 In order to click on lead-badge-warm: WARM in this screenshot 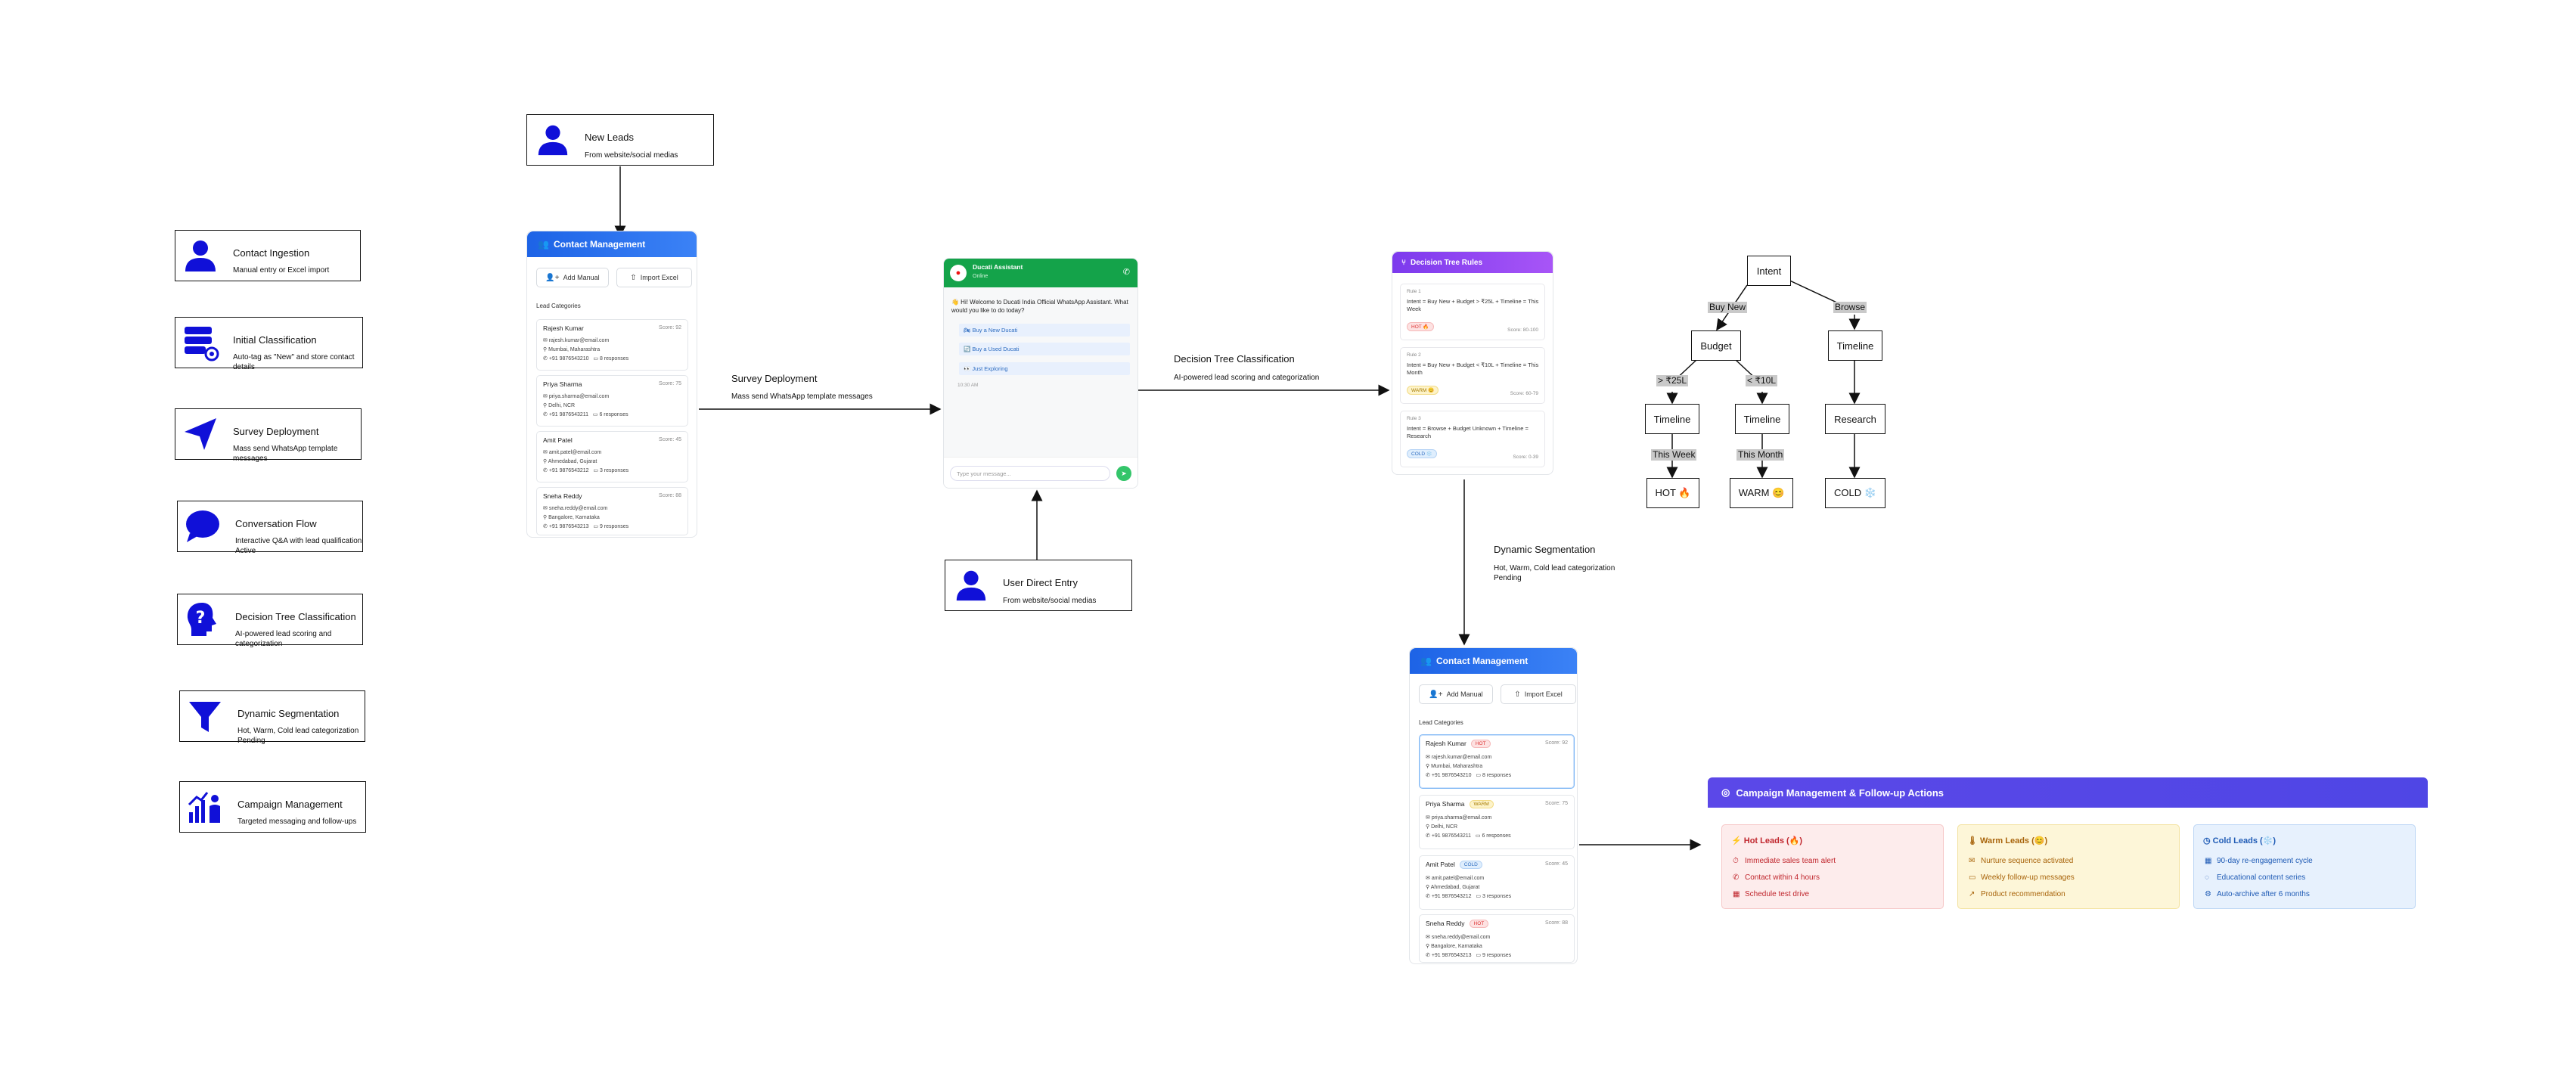, I will do `click(1481, 804)`.